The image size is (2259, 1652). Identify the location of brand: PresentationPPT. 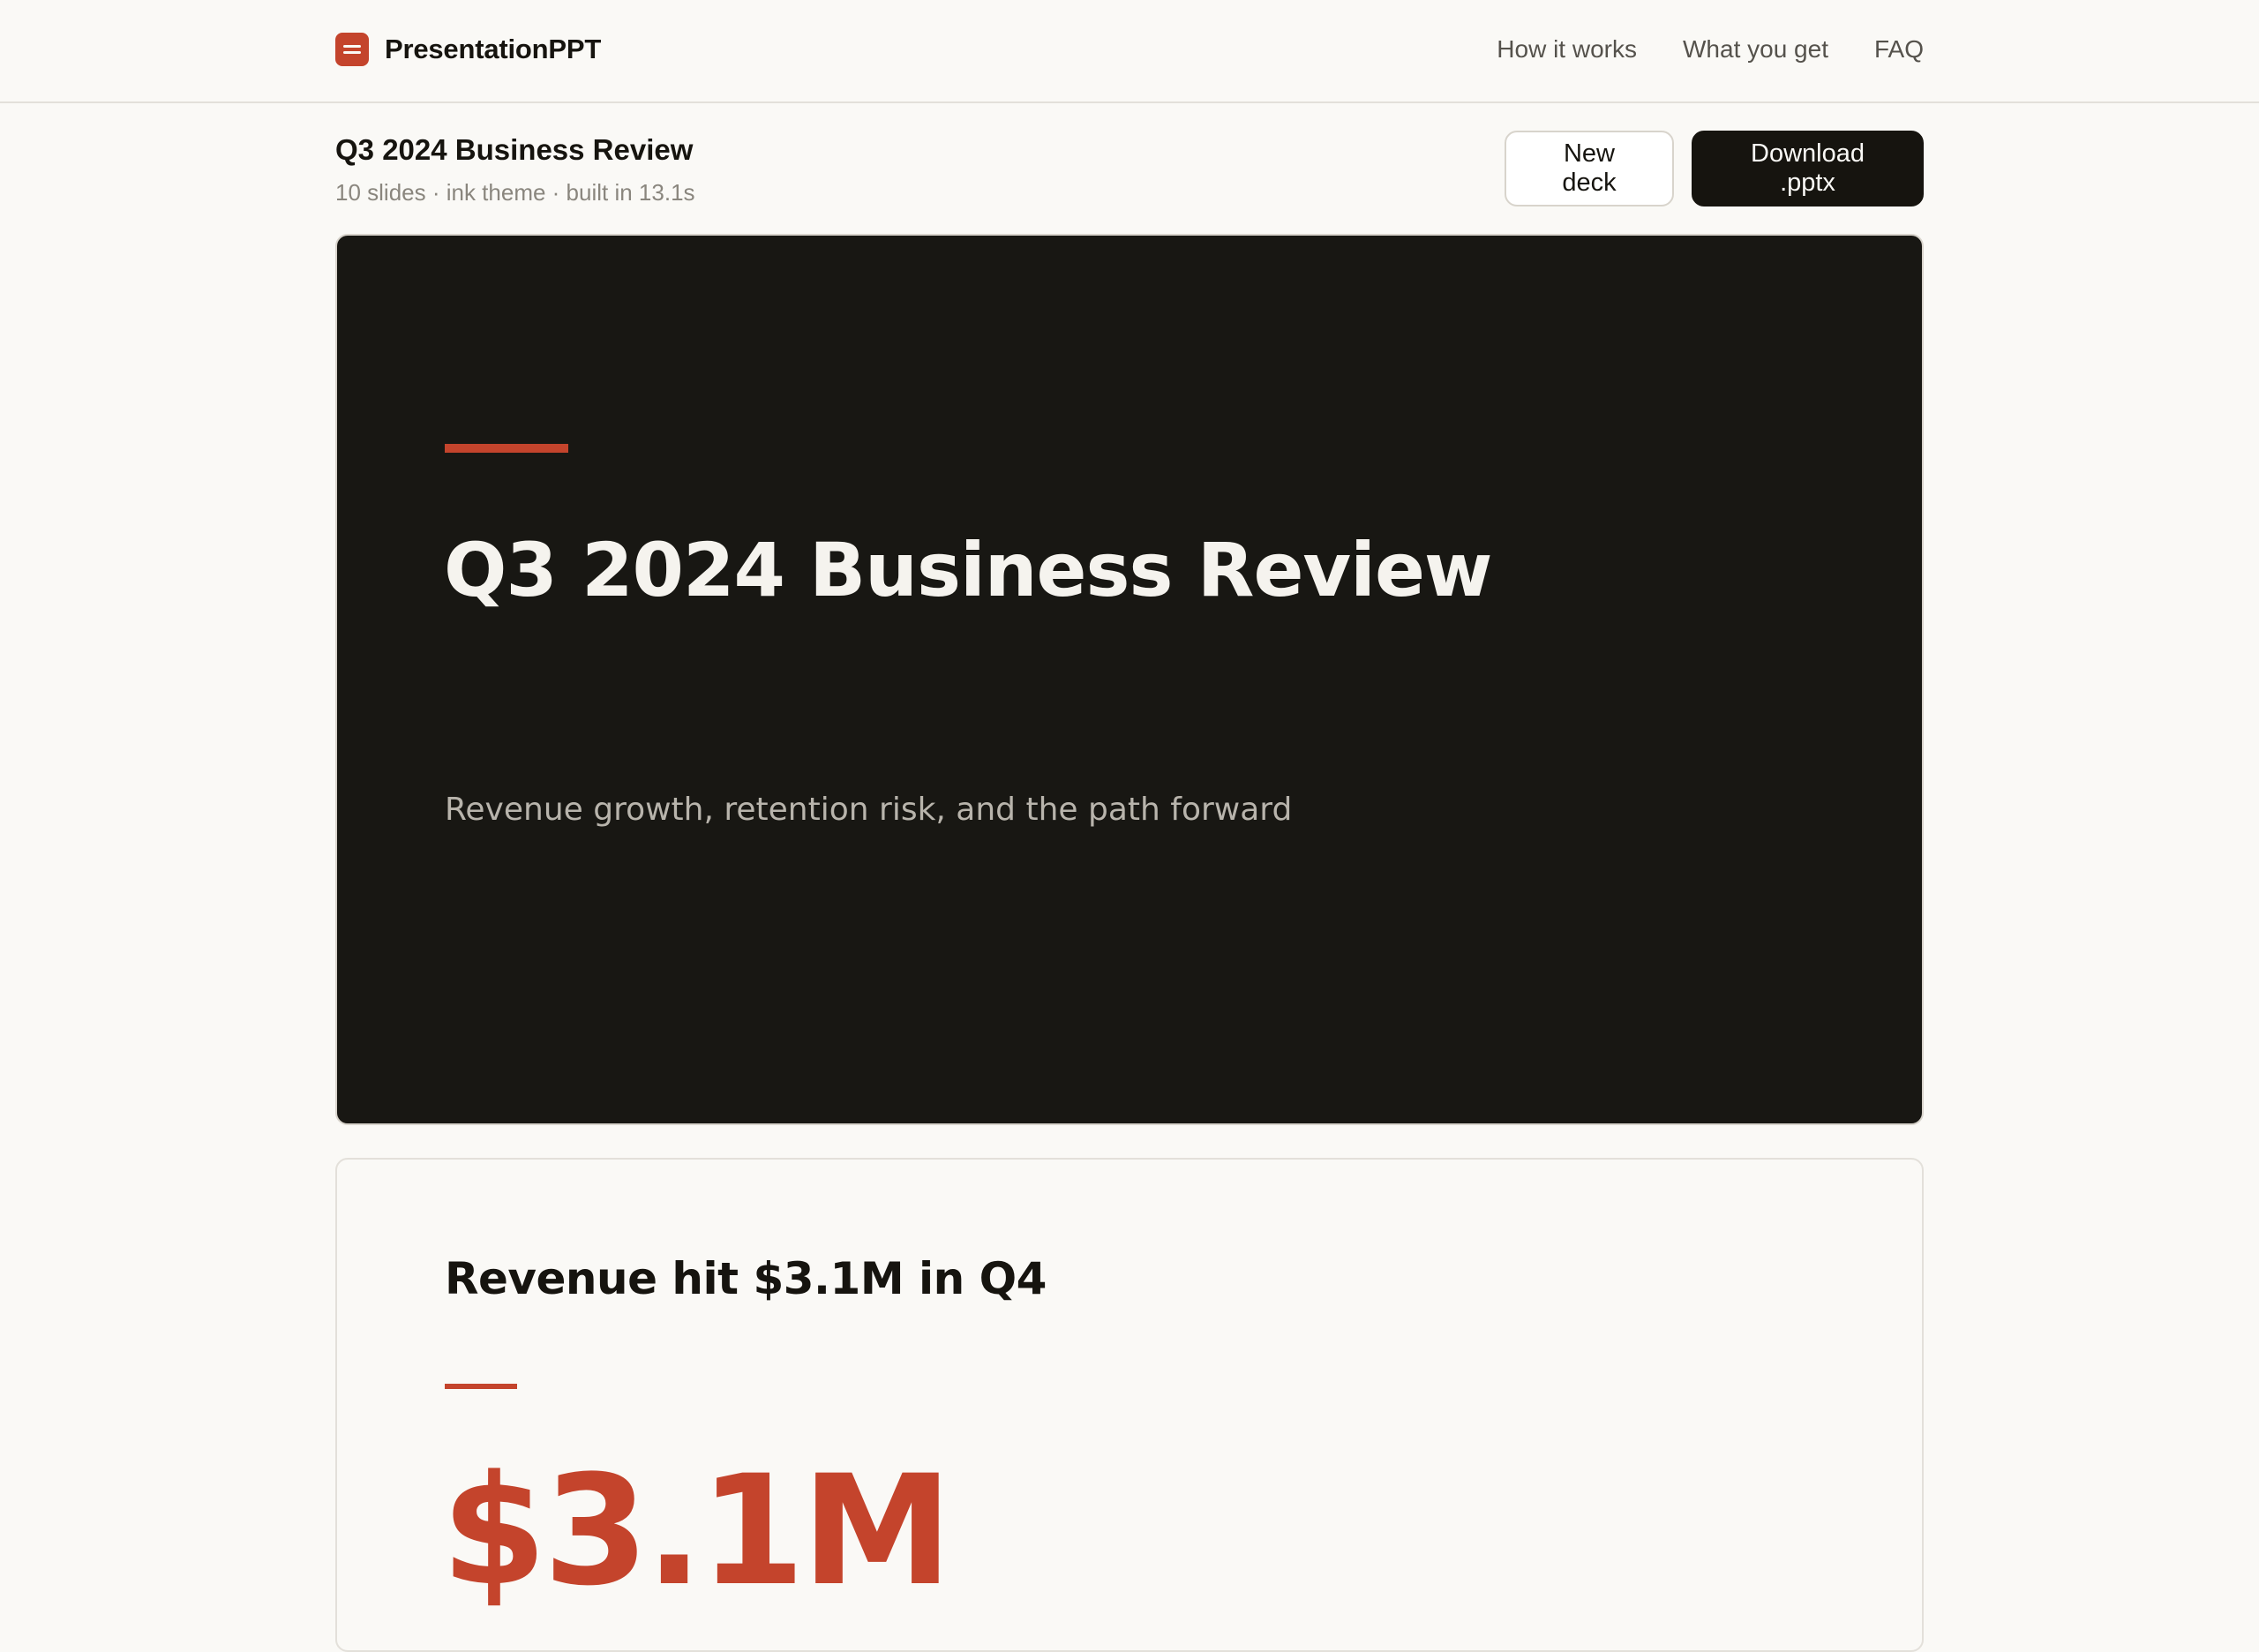
(468, 49).